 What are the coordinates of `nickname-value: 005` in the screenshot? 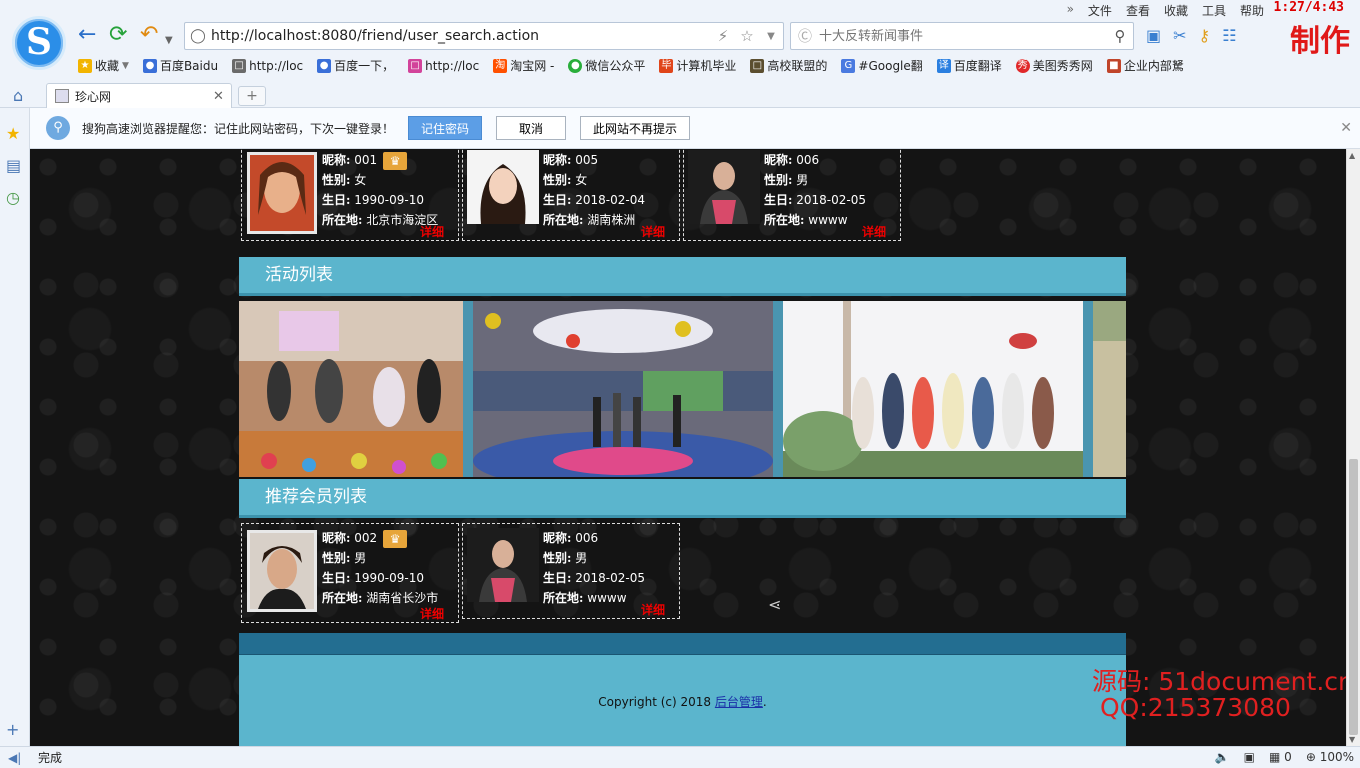 It's located at (587, 160).